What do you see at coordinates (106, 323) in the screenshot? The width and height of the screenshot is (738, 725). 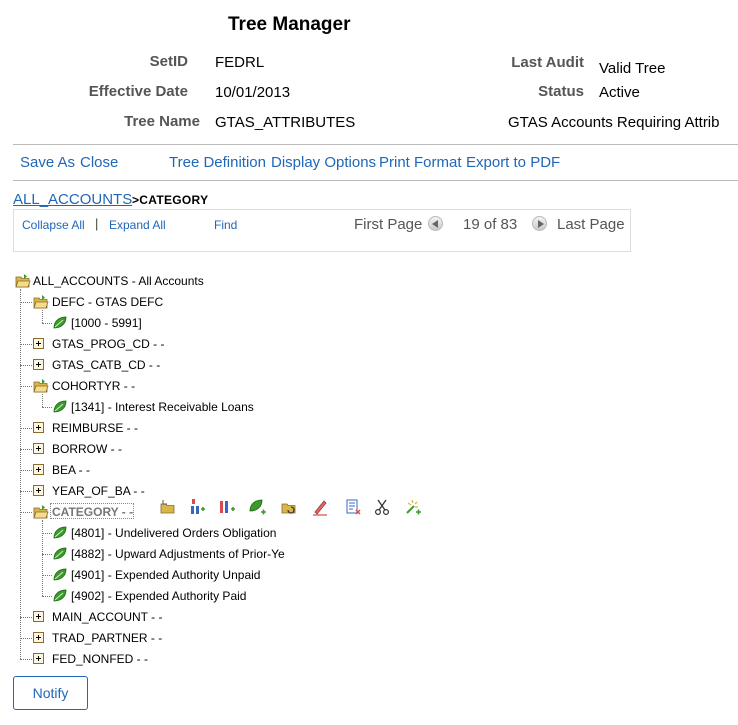 I see `tree-node-label: [1000 - 5991]` at bounding box center [106, 323].